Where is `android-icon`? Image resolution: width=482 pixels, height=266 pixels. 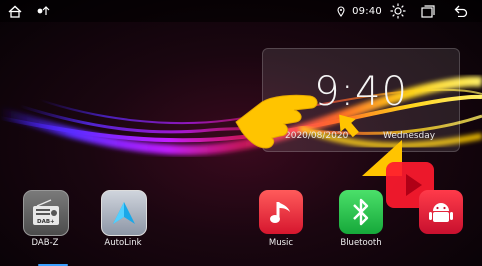 android-icon is located at coordinates (441, 212).